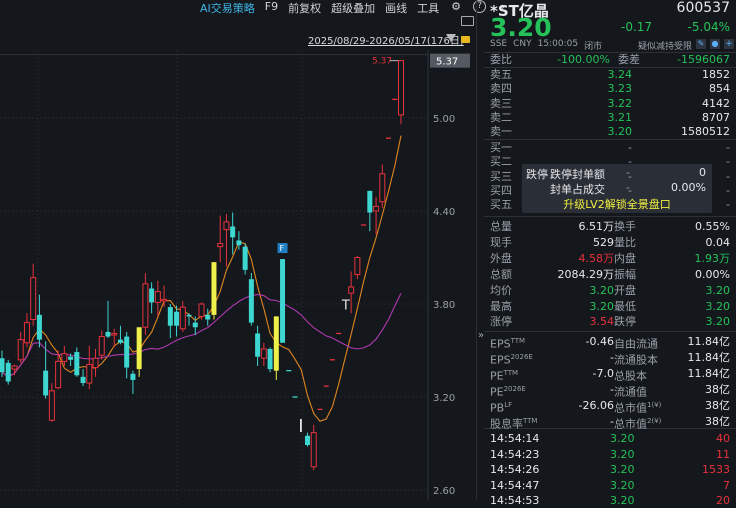 The height and width of the screenshot is (508, 736). I want to click on edit-icon: ✎, so click(701, 44).